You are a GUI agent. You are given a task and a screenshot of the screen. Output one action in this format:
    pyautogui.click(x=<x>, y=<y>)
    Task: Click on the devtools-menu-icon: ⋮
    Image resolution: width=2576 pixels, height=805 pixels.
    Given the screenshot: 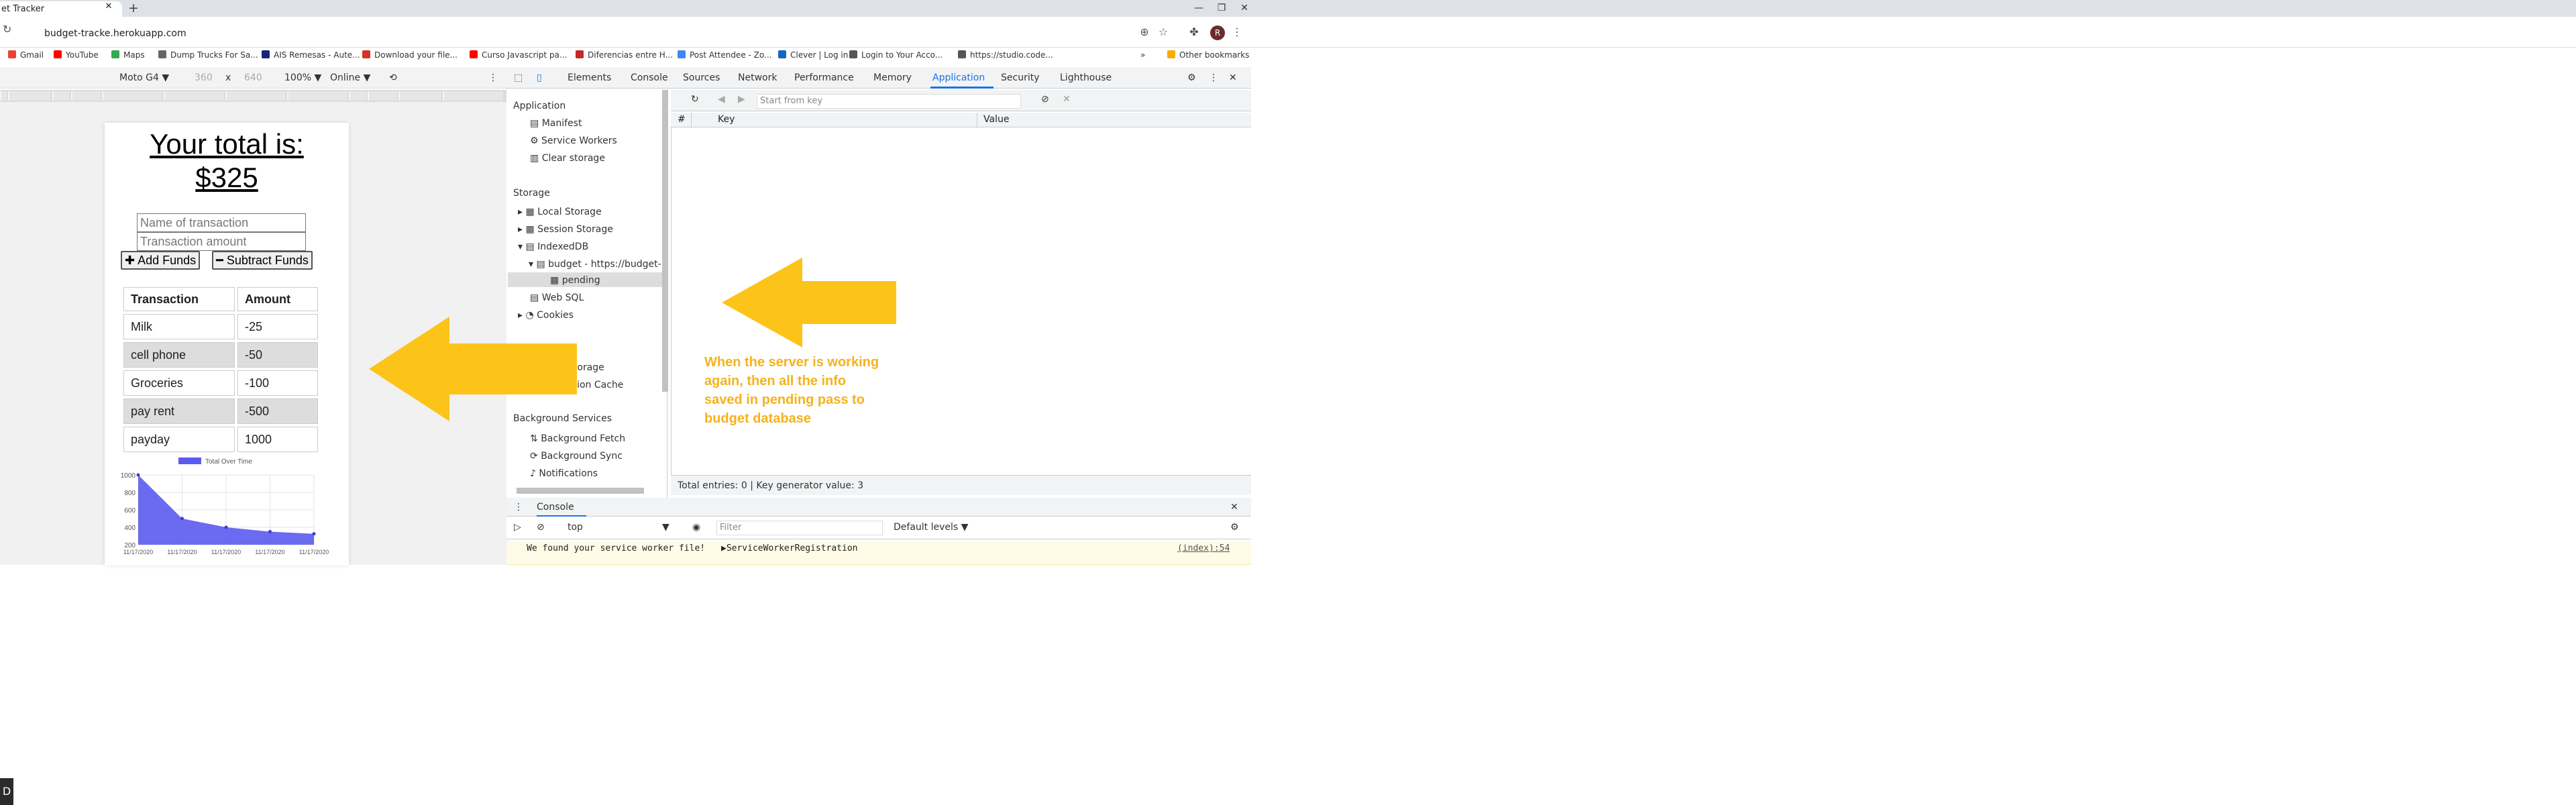 What is the action you would take?
    pyautogui.click(x=1213, y=77)
    